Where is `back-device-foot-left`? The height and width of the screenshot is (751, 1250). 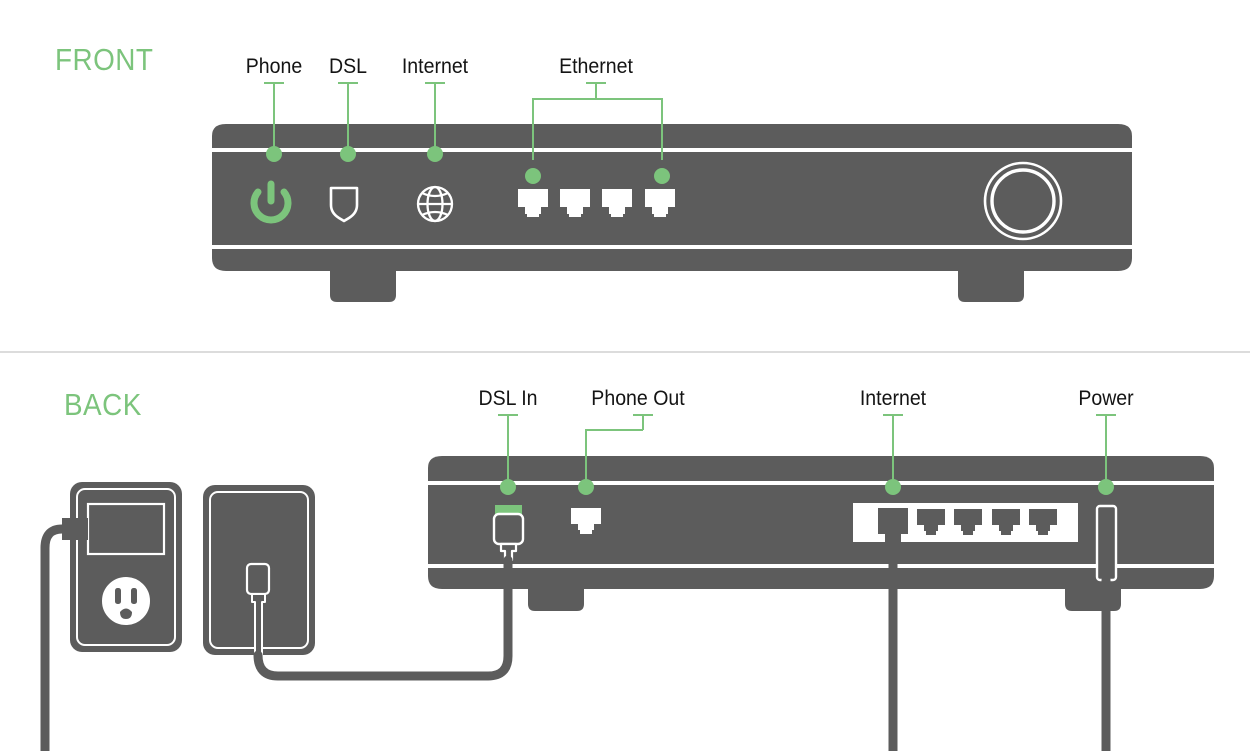 back-device-foot-left is located at coordinates (556, 600).